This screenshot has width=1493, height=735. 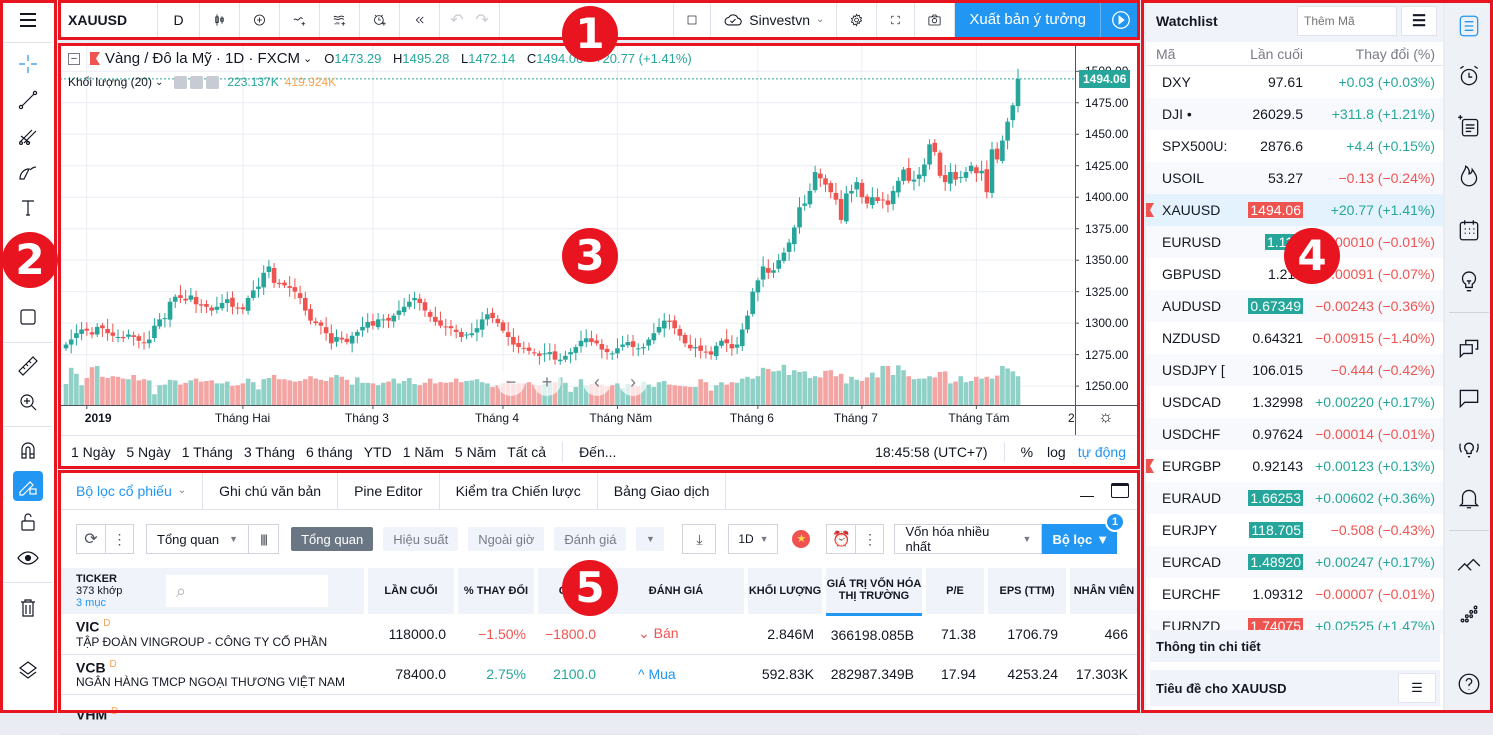 What do you see at coordinates (475, 452) in the screenshot?
I see `range-5y: 5 Năm` at bounding box center [475, 452].